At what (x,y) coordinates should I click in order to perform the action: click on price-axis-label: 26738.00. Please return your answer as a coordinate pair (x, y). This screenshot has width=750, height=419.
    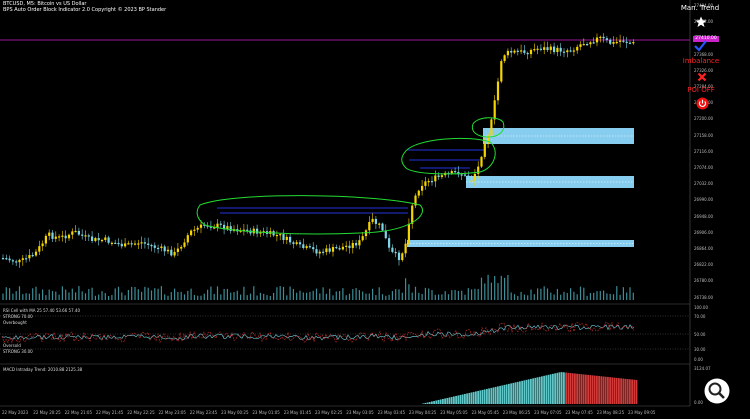
    Looking at the image, I should click on (704, 297).